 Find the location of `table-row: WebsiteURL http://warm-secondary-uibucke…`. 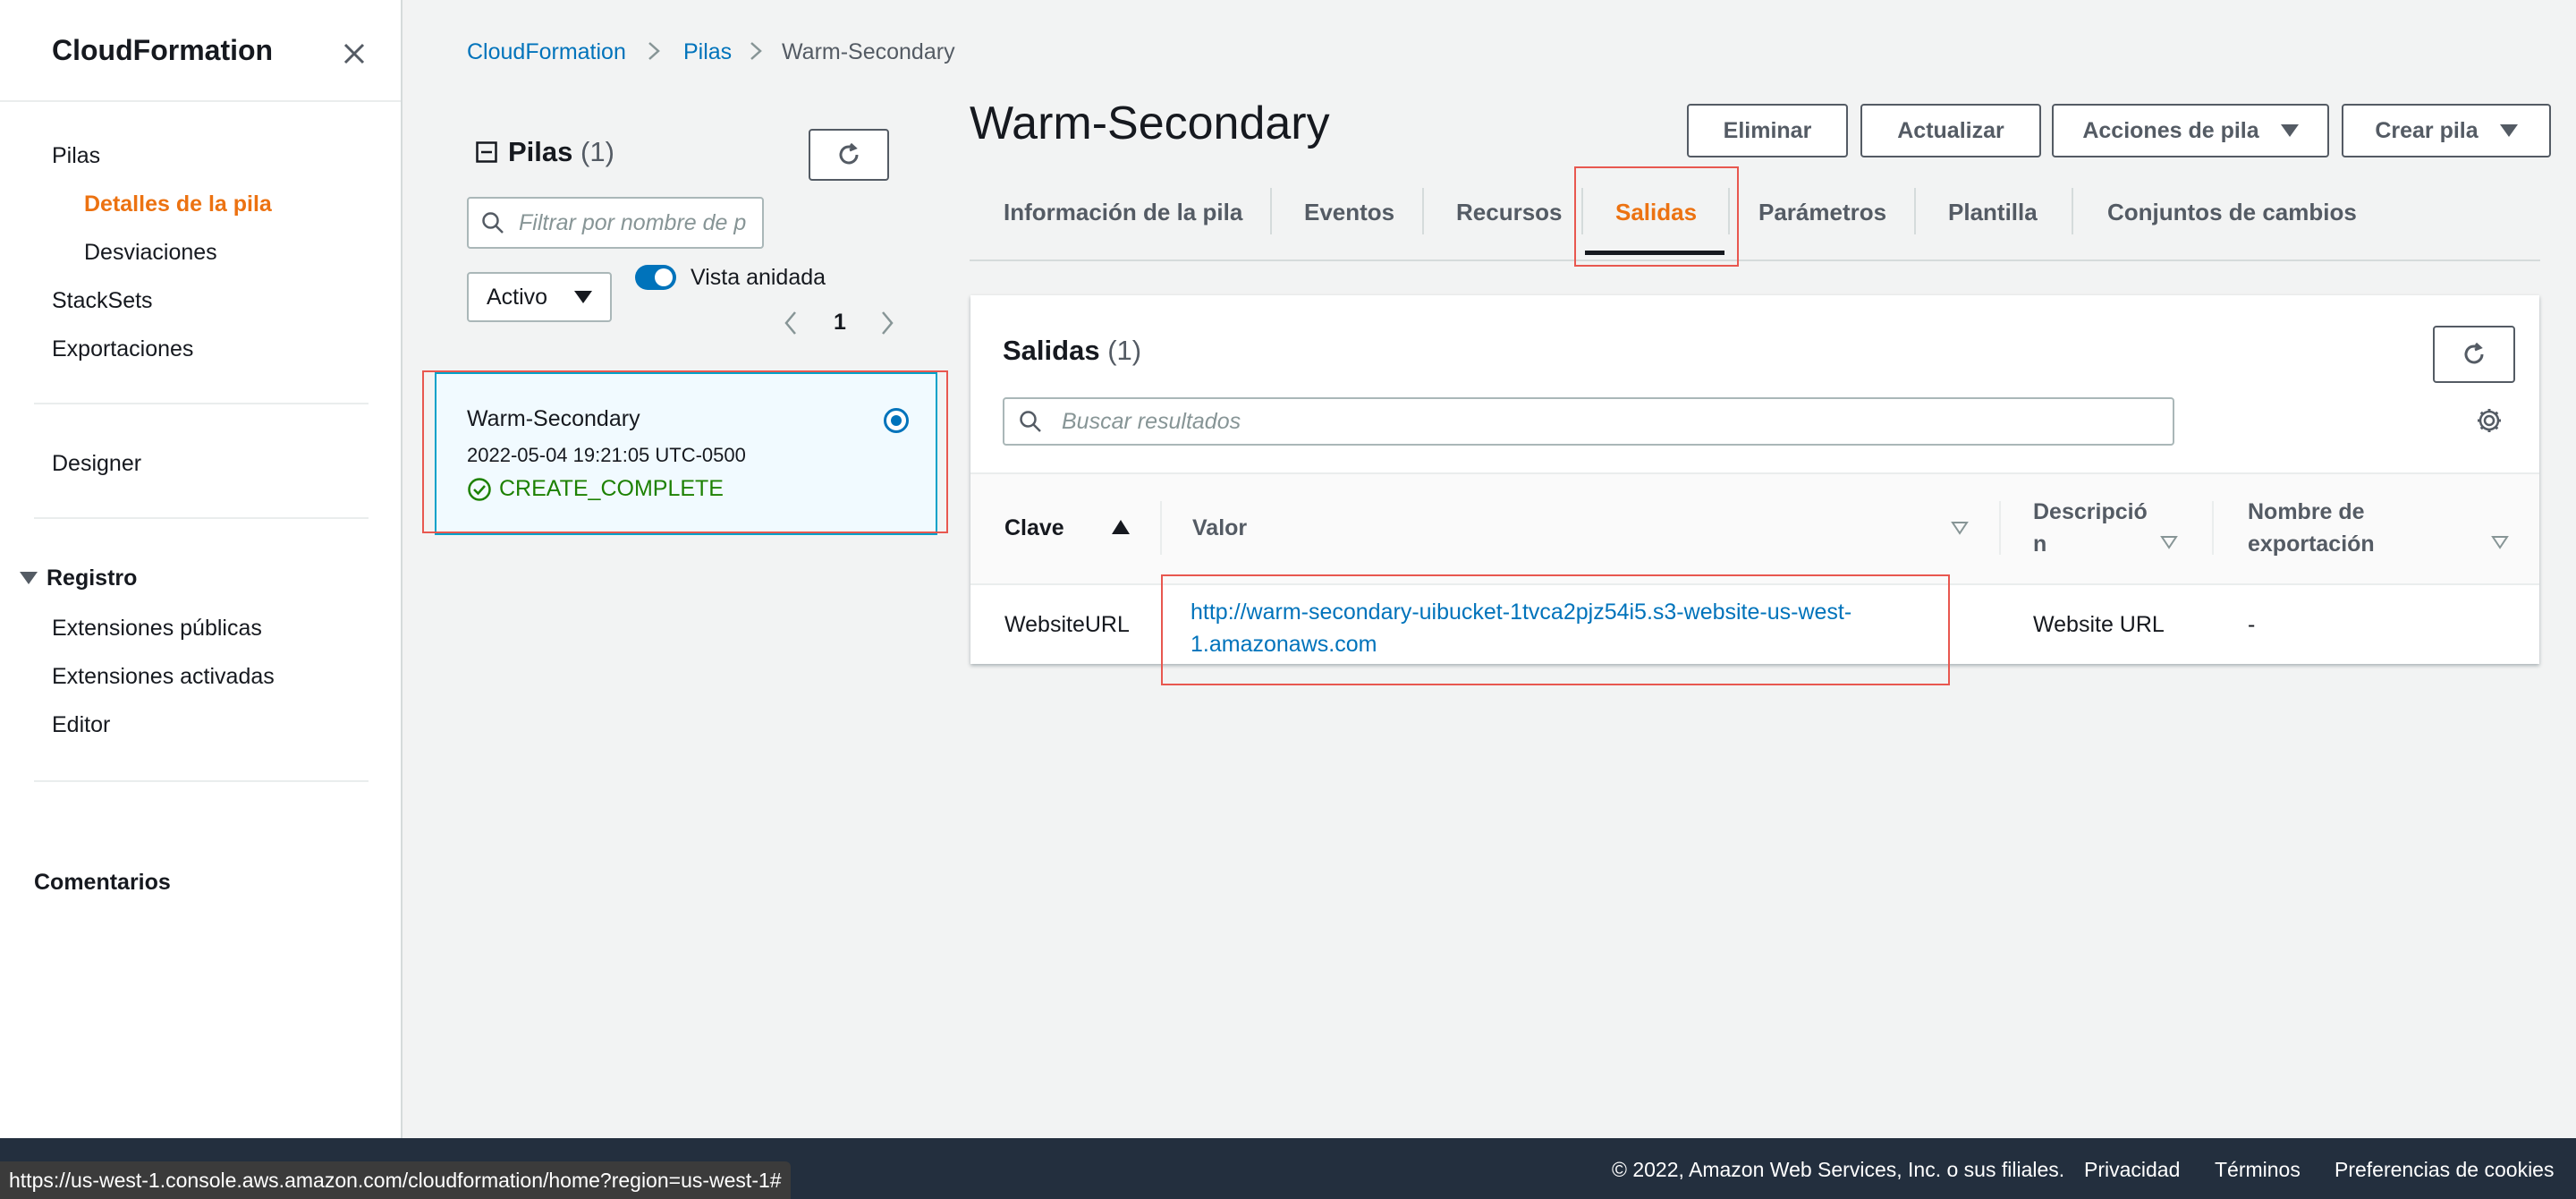

table-row: WebsiteURL http://warm-secondary-uibucke… is located at coordinates (1754, 624).